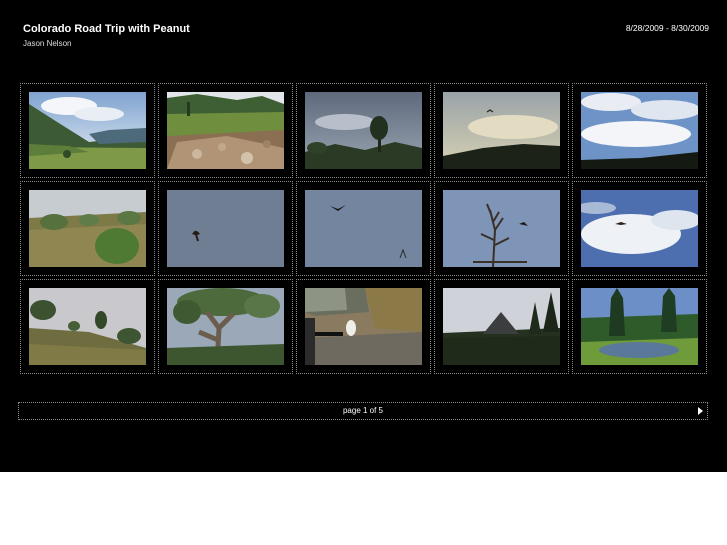 The height and width of the screenshot is (545, 727). Describe the element at coordinates (47, 43) in the screenshot. I see `gallery-author: Jason Nelson` at that location.